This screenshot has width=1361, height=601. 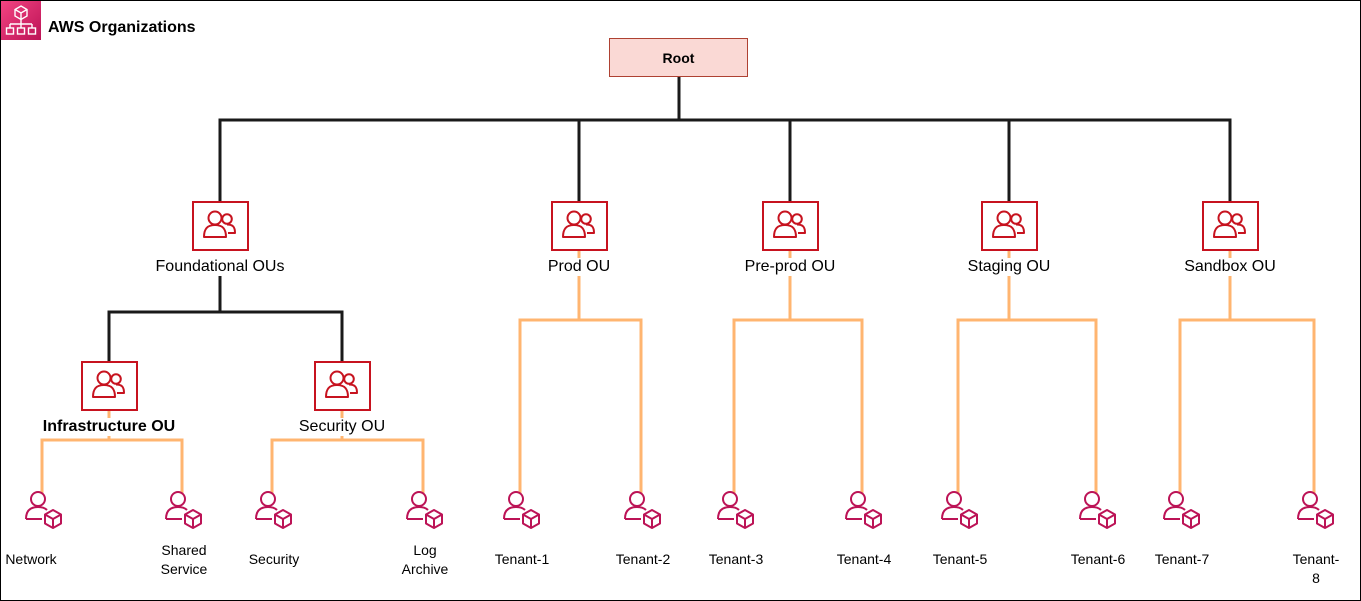 I want to click on root-label: Root, so click(x=678, y=57).